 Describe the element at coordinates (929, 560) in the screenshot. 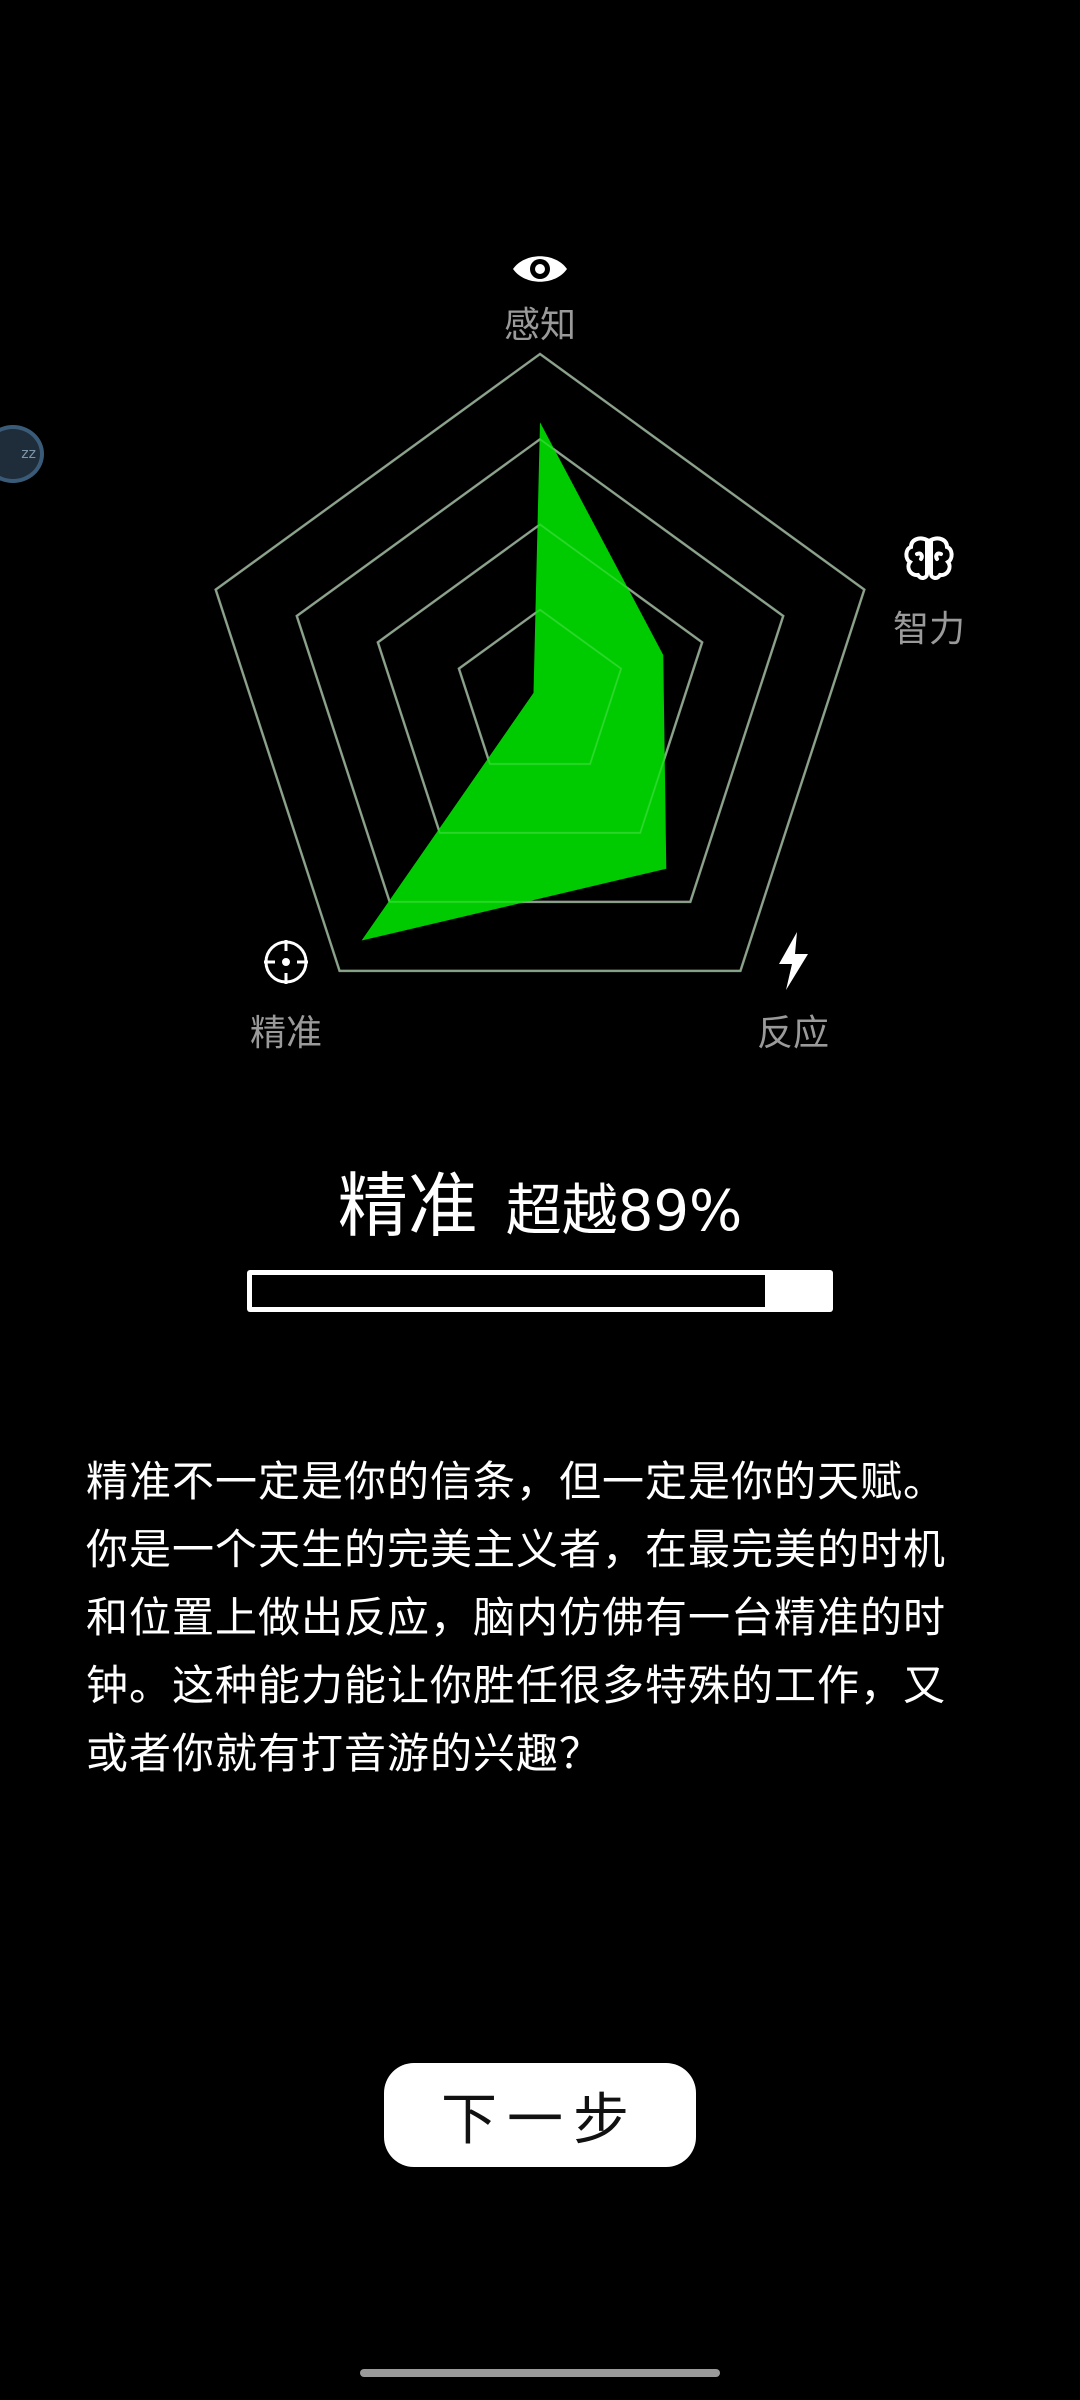

I see `brain-icon` at that location.